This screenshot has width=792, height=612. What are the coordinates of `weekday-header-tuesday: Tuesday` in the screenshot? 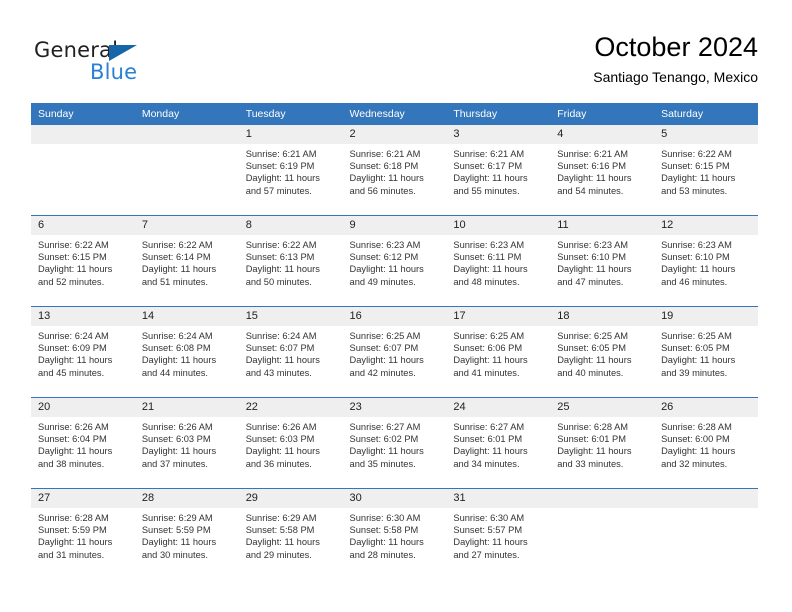 It's located at (290, 114).